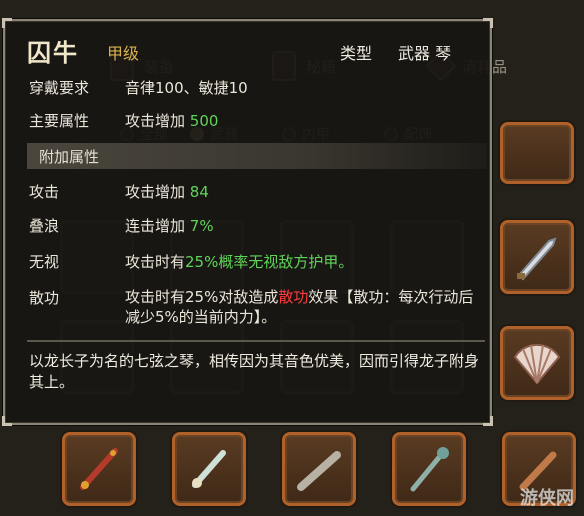  Describe the element at coordinates (202, 262) in the screenshot. I see `ignore-value: 25%` at that location.